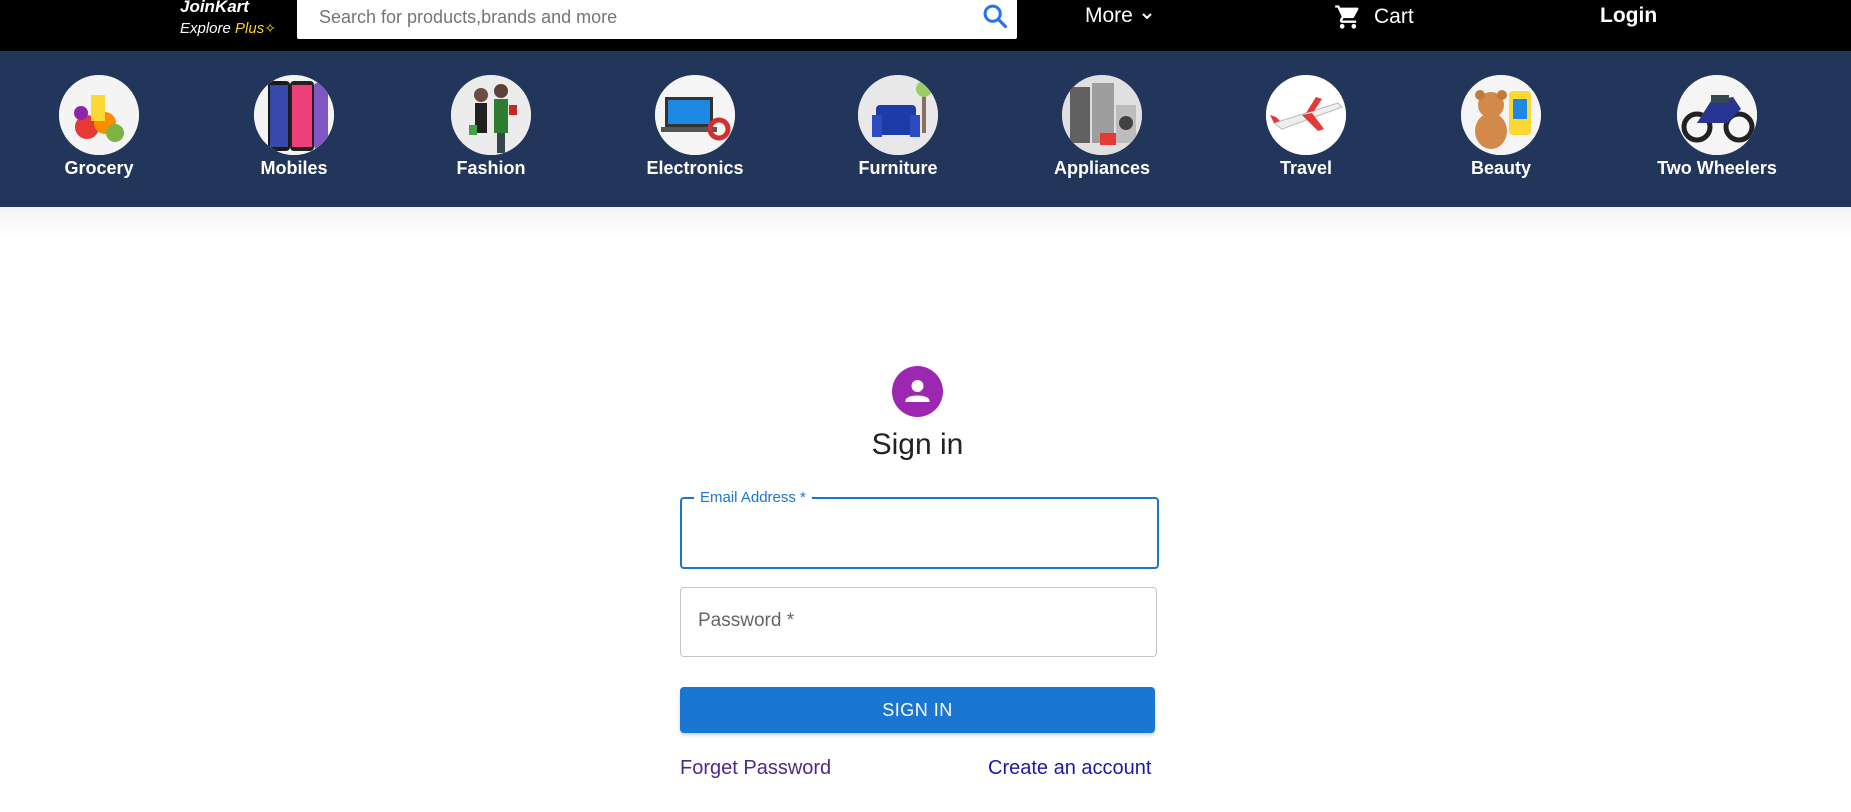 This screenshot has height=812, width=1851. I want to click on category-fashion: Fashion, so click(491, 127).